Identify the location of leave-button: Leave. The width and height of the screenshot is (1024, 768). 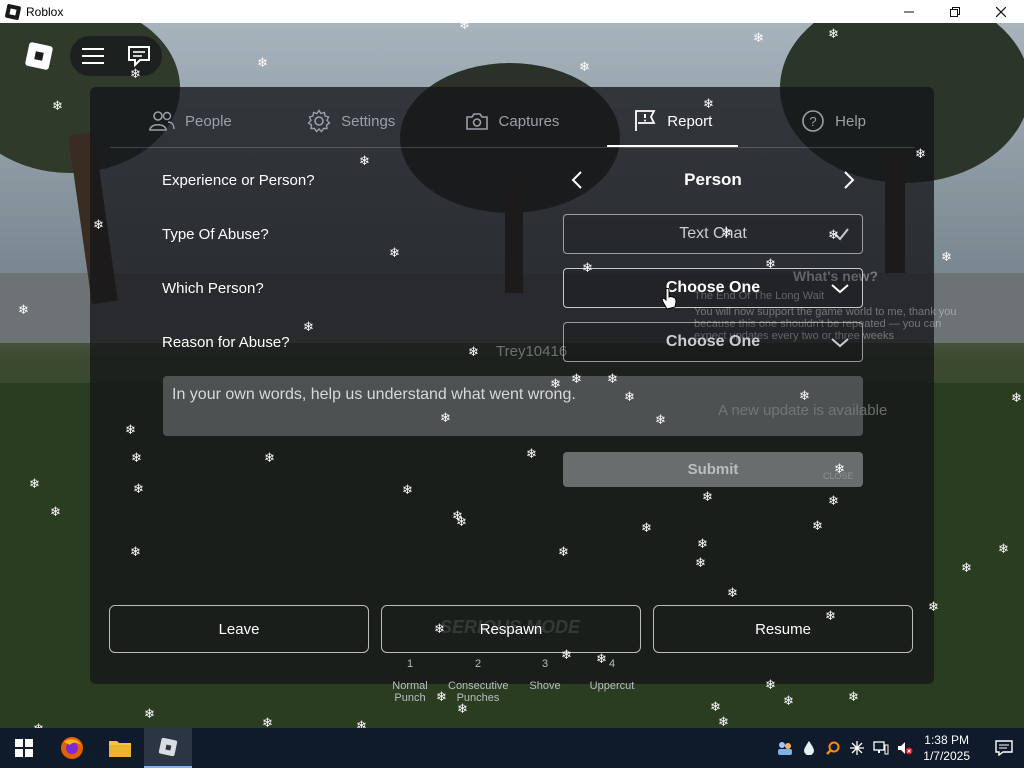
(239, 629).